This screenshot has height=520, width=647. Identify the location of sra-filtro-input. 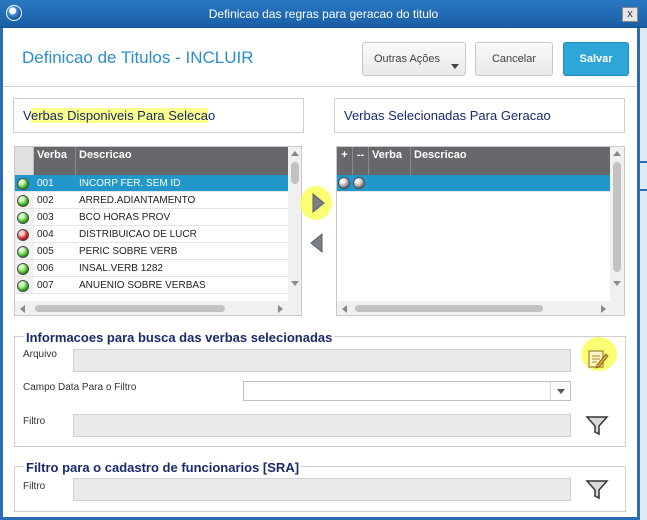
(322, 489).